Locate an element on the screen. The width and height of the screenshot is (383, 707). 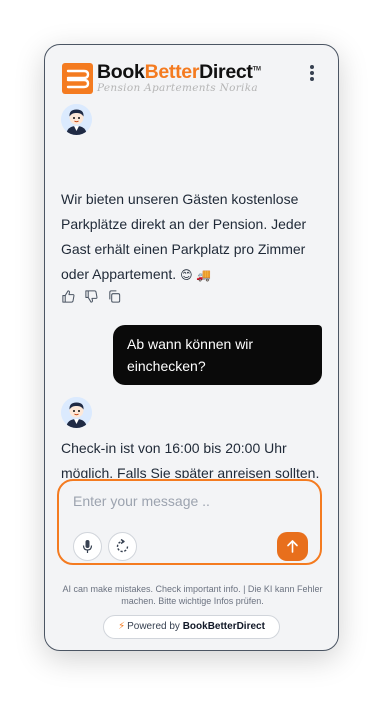
brand-name: BookBetterDirectTM is located at coordinates (179, 72).